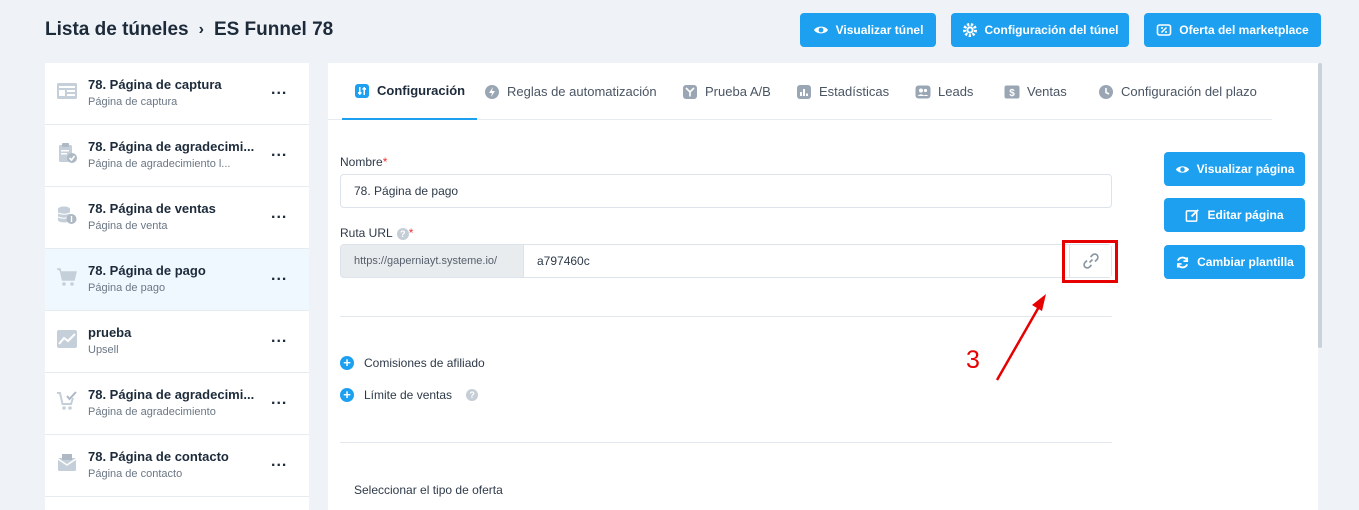 This screenshot has height=510, width=1359. Describe the element at coordinates (1035, 91) in the screenshot. I see `tab-ventas: $ Ventas` at that location.